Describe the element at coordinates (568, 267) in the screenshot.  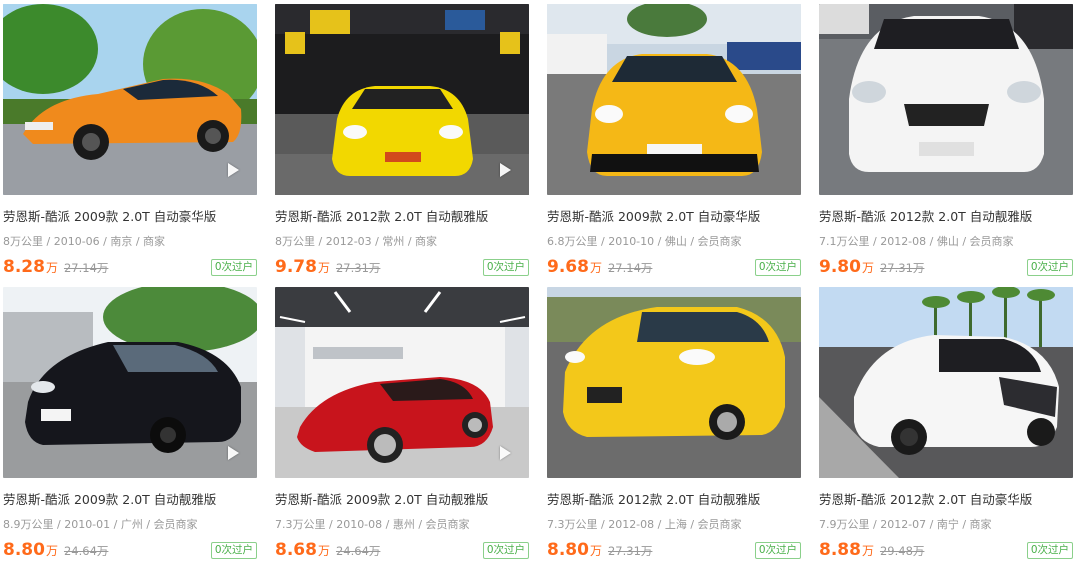
I see `current-price: 9.68` at that location.